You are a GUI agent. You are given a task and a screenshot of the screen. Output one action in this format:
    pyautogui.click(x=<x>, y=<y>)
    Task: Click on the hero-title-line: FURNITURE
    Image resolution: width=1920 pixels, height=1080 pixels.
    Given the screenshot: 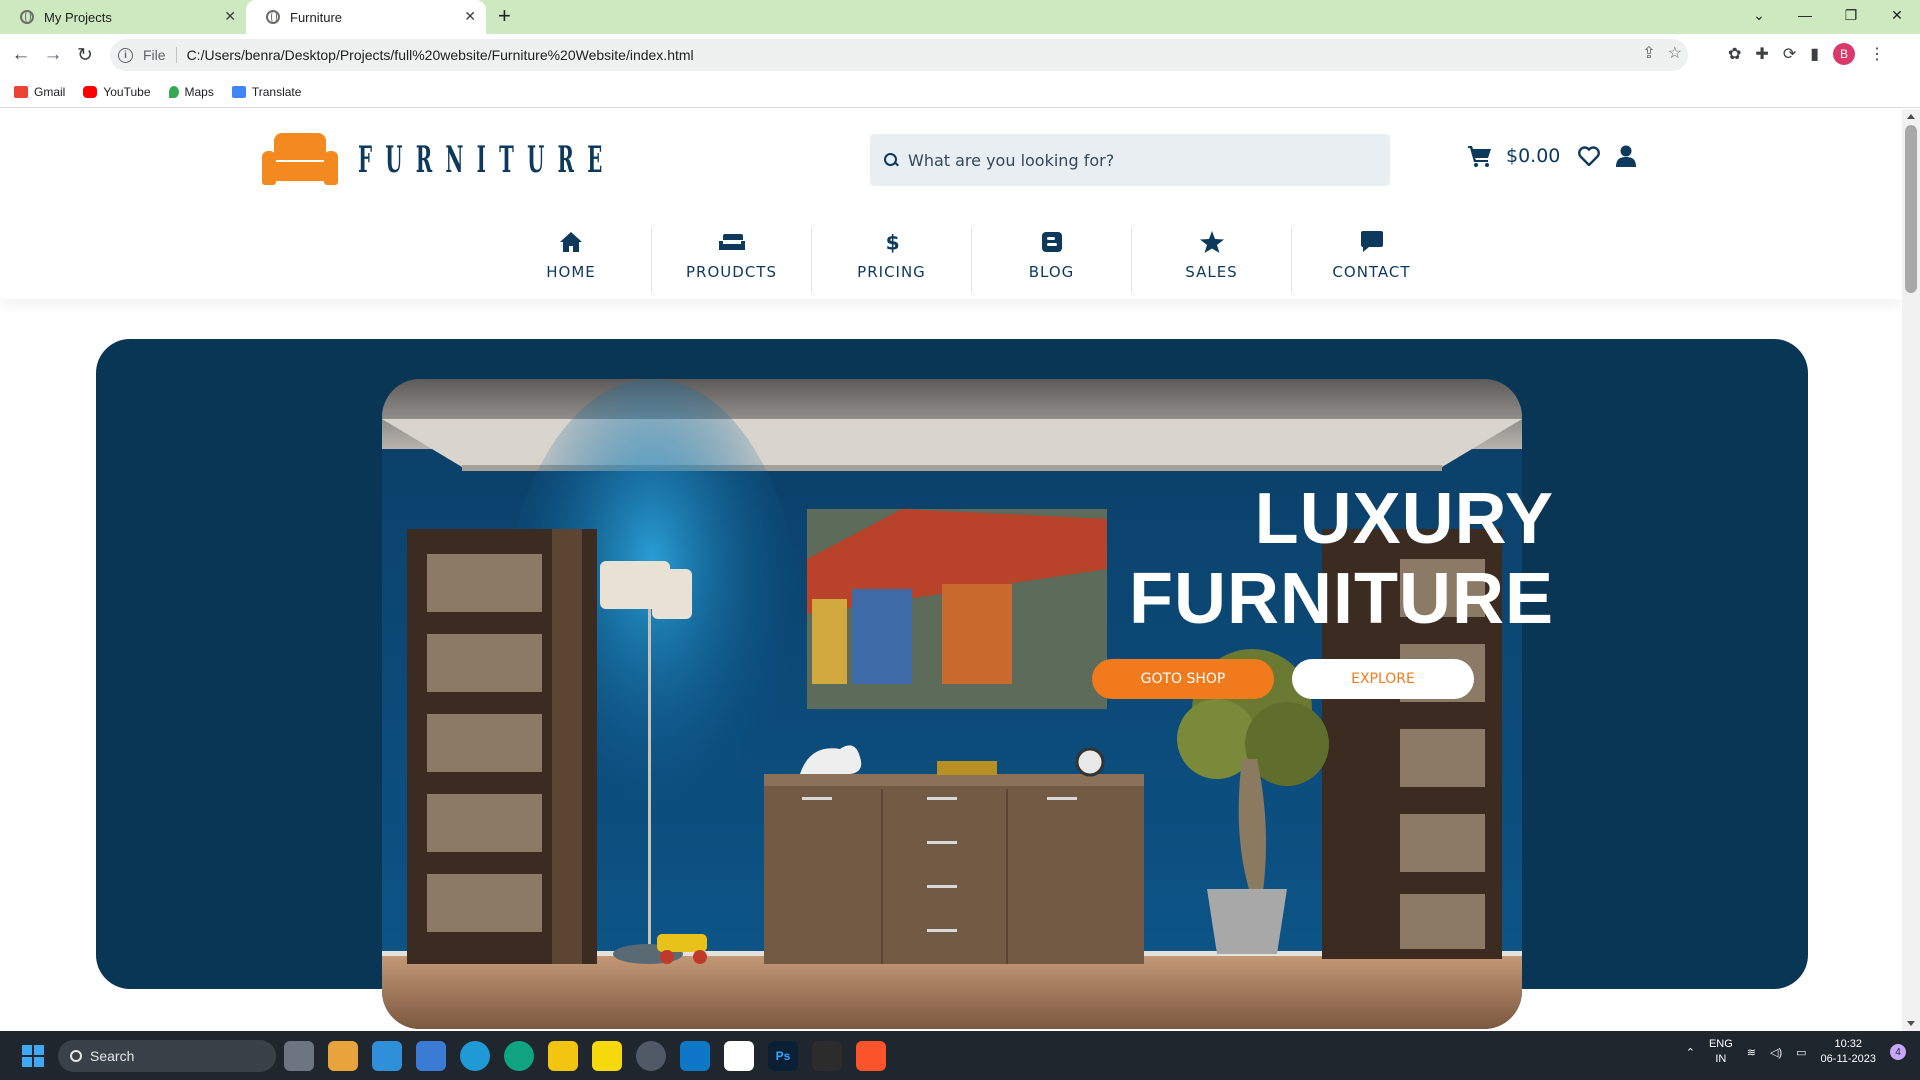 What is the action you would take?
    pyautogui.click(x=1341, y=599)
    